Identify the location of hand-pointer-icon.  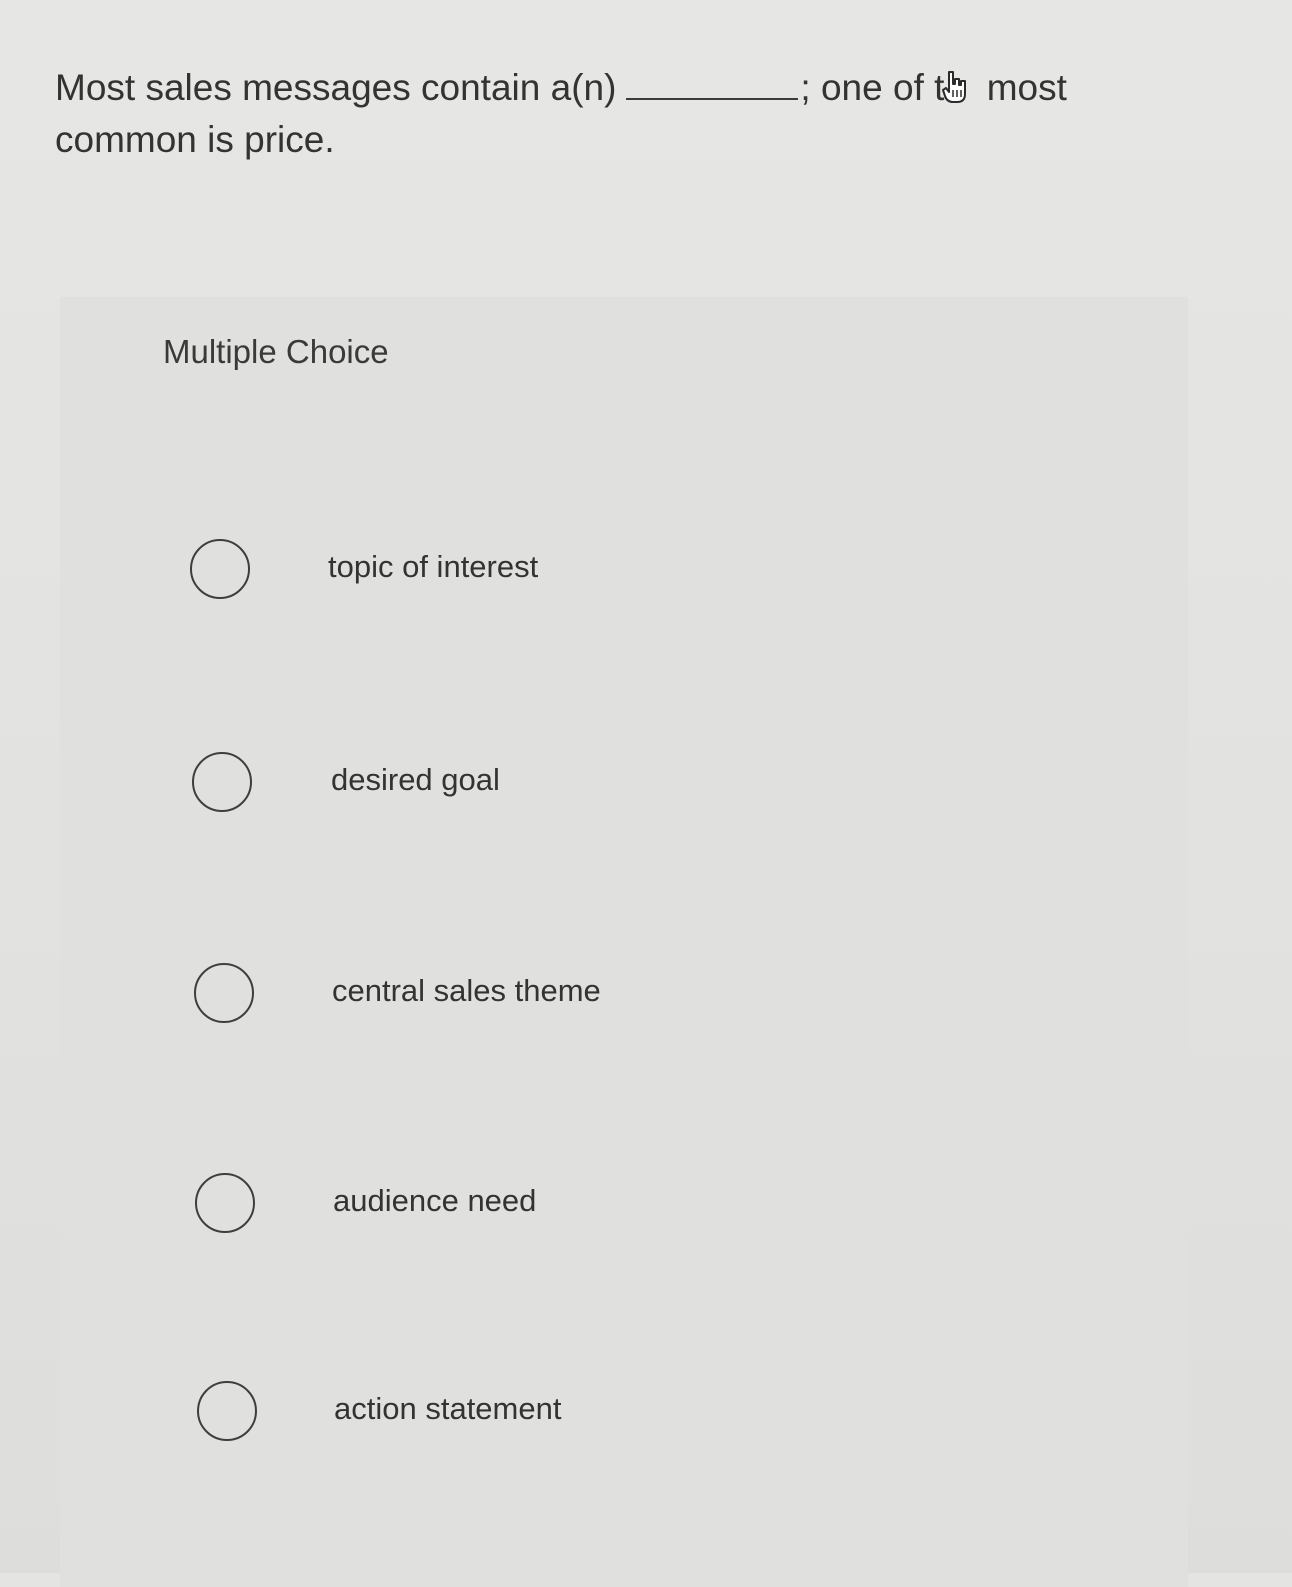
(955, 84).